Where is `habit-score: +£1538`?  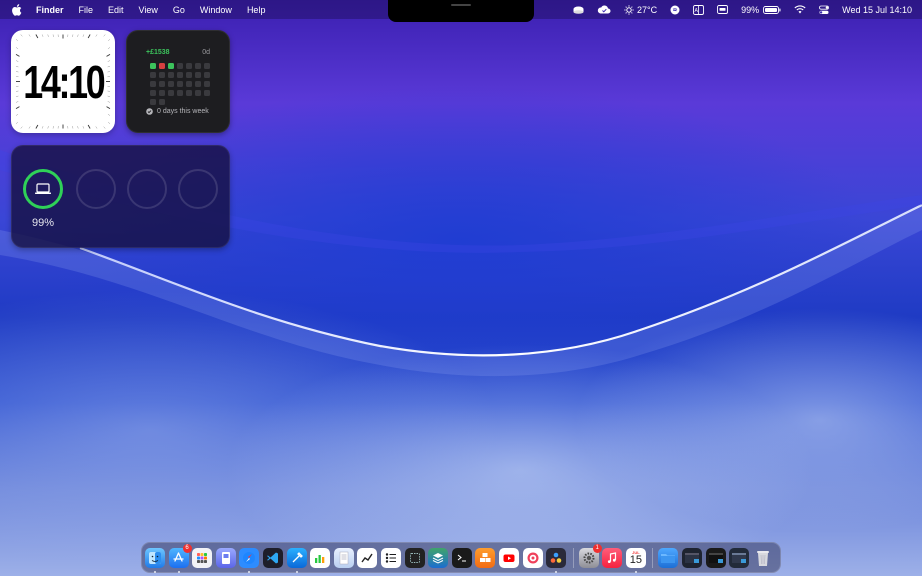
habit-score: +£1538 is located at coordinates (158, 52).